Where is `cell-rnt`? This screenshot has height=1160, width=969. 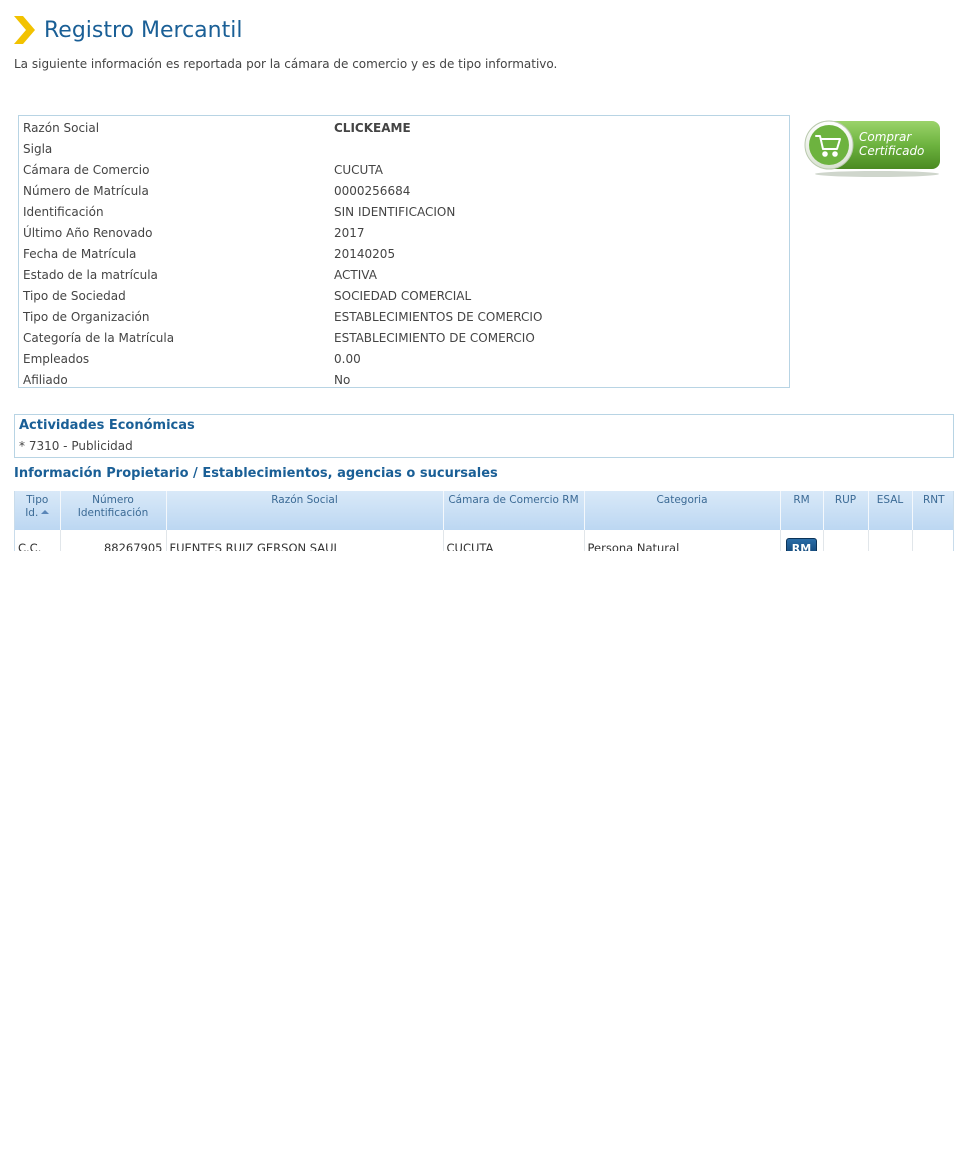 cell-rnt is located at coordinates (932, 540).